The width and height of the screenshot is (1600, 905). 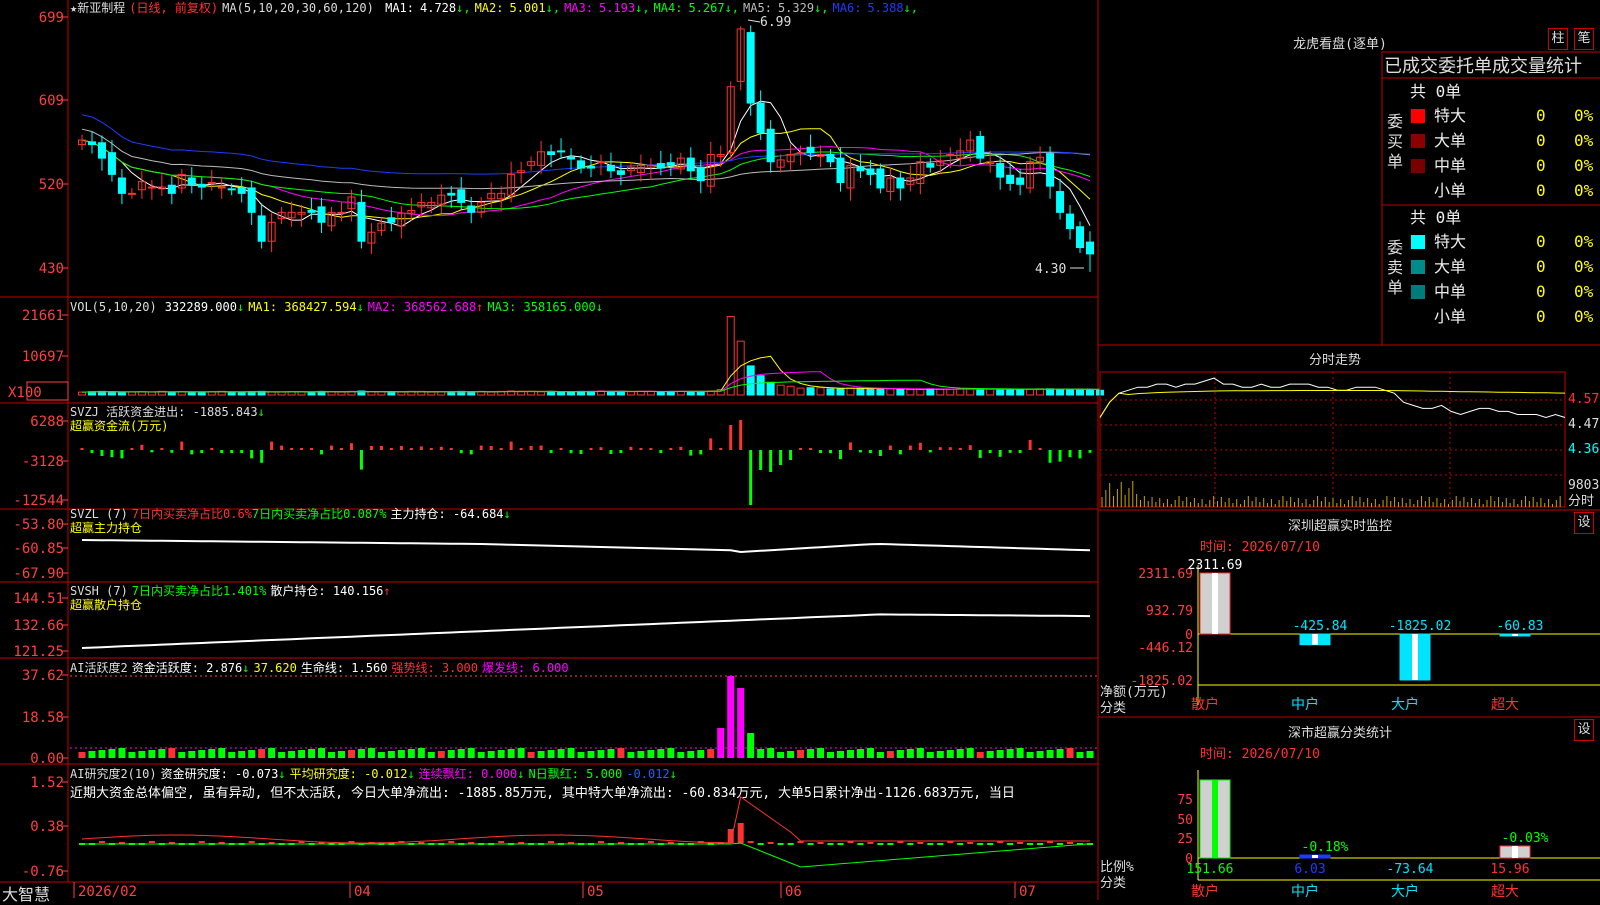 I want to click on monitor-settings-button: 设, so click(x=1584, y=523).